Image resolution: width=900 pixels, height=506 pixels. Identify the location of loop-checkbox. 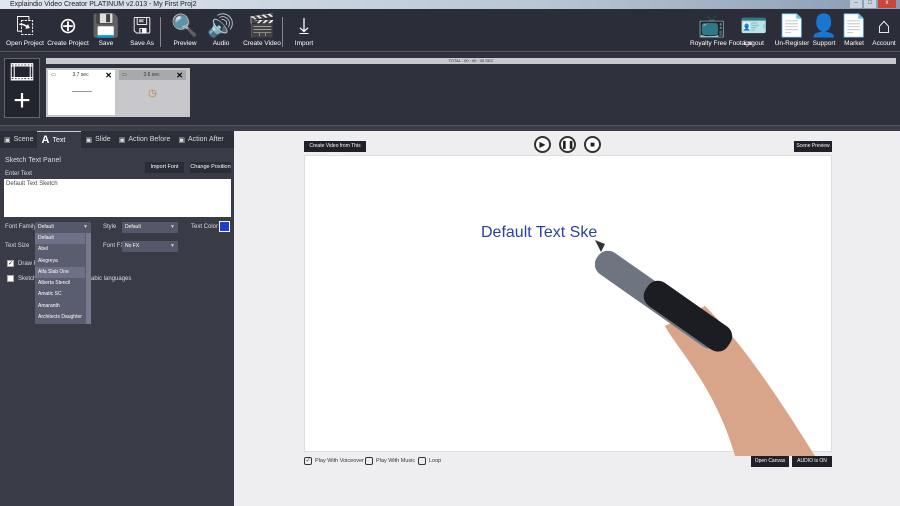
(422, 461).